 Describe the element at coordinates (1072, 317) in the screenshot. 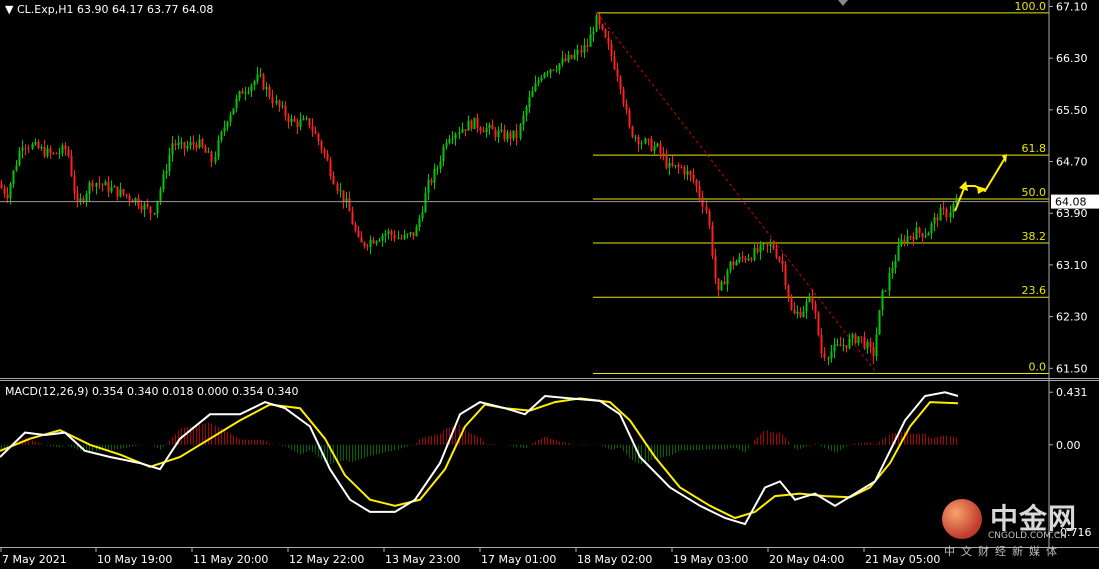

I see `price-tick-label: 62.30` at that location.